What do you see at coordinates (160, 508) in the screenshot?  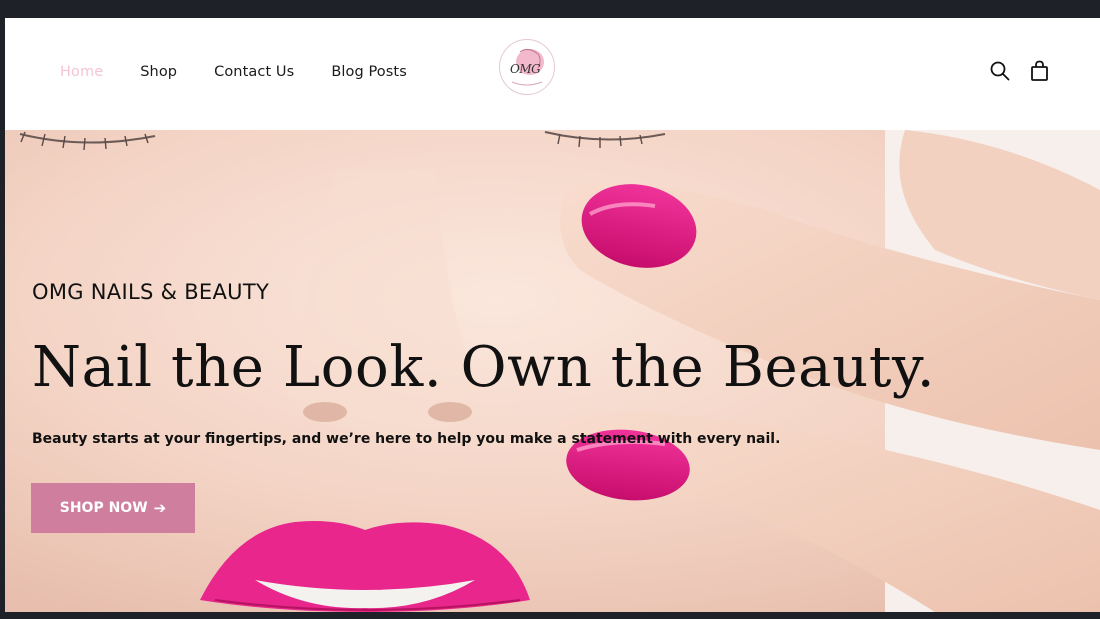 I see `arrow-right-icon: ➔` at bounding box center [160, 508].